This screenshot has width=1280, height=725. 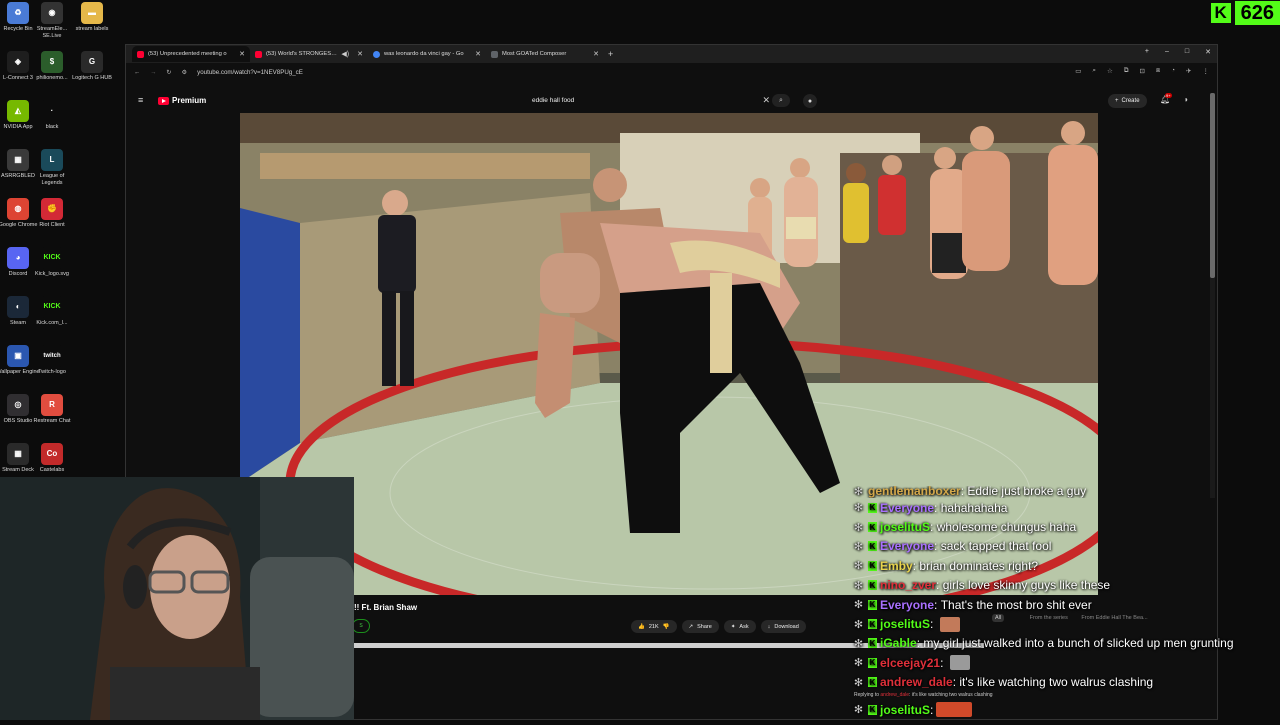 I want to click on search-input: eddie hall food ✕, so click(x=651, y=100).